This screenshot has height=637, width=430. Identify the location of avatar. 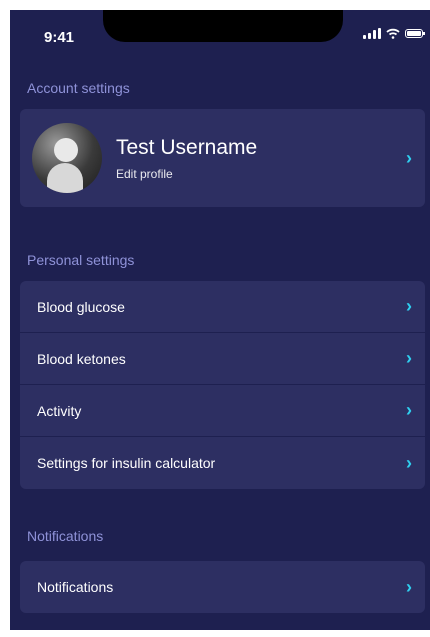
(67, 158).